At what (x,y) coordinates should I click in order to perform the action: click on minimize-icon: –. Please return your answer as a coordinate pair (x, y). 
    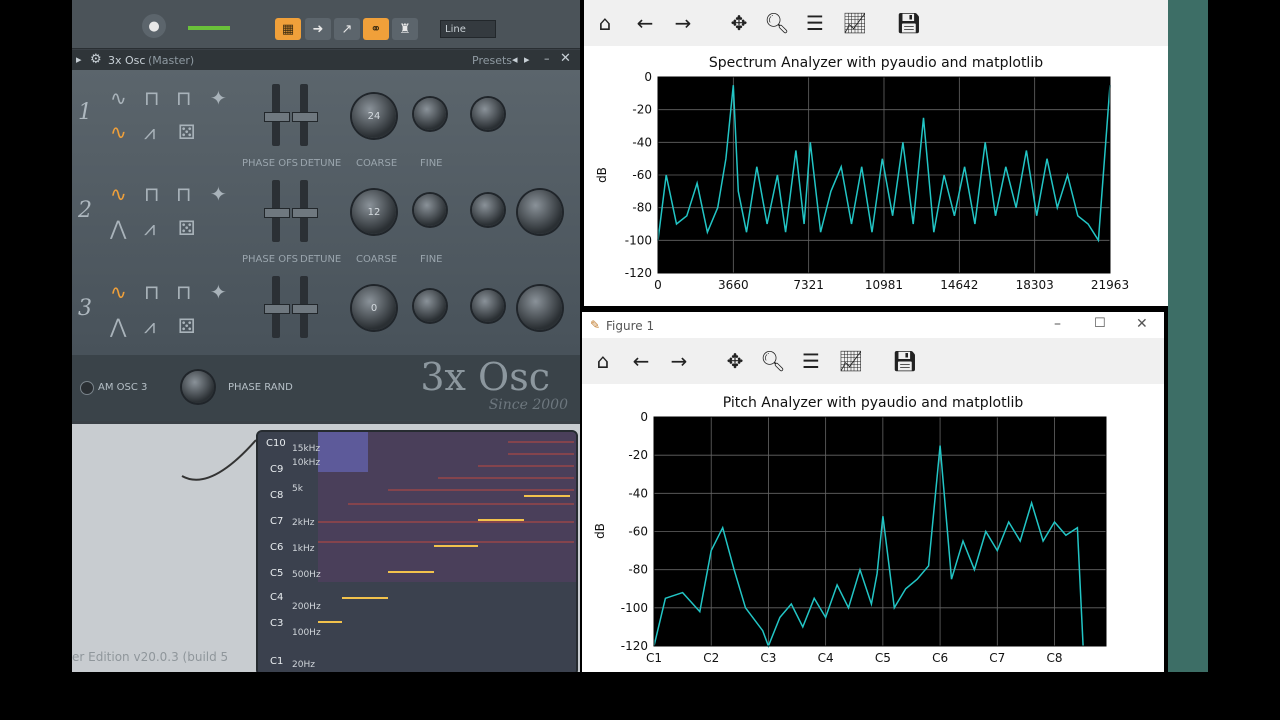
    Looking at the image, I should click on (547, 58).